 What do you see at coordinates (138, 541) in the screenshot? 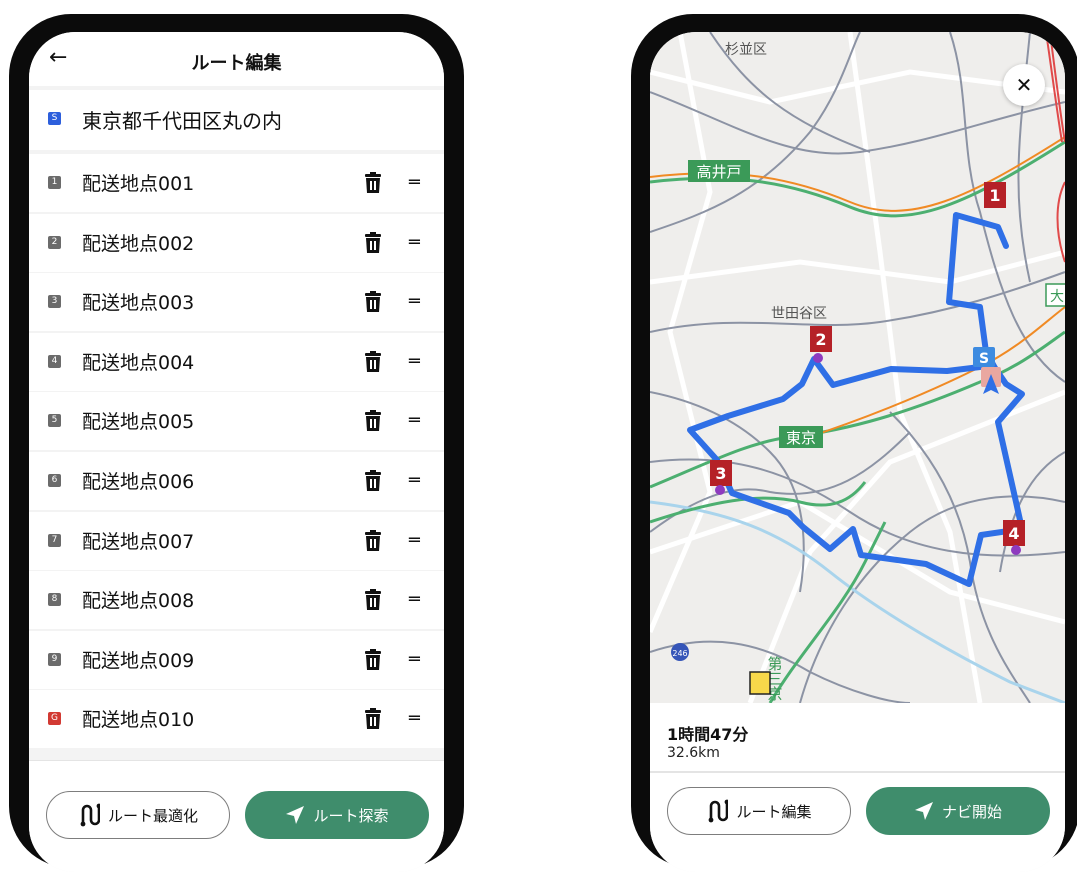
I see `waypoint-label: 配送地点007` at bounding box center [138, 541].